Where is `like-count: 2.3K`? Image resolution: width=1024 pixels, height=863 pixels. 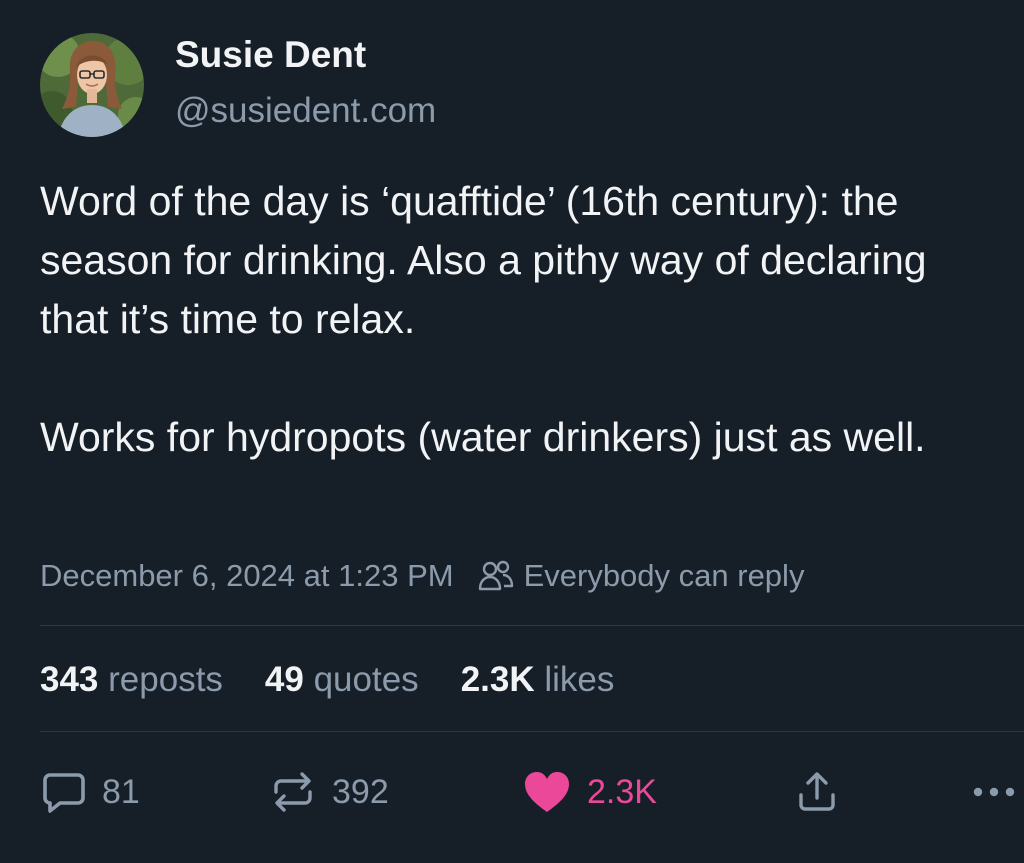
like-count: 2.3K is located at coordinates (622, 791).